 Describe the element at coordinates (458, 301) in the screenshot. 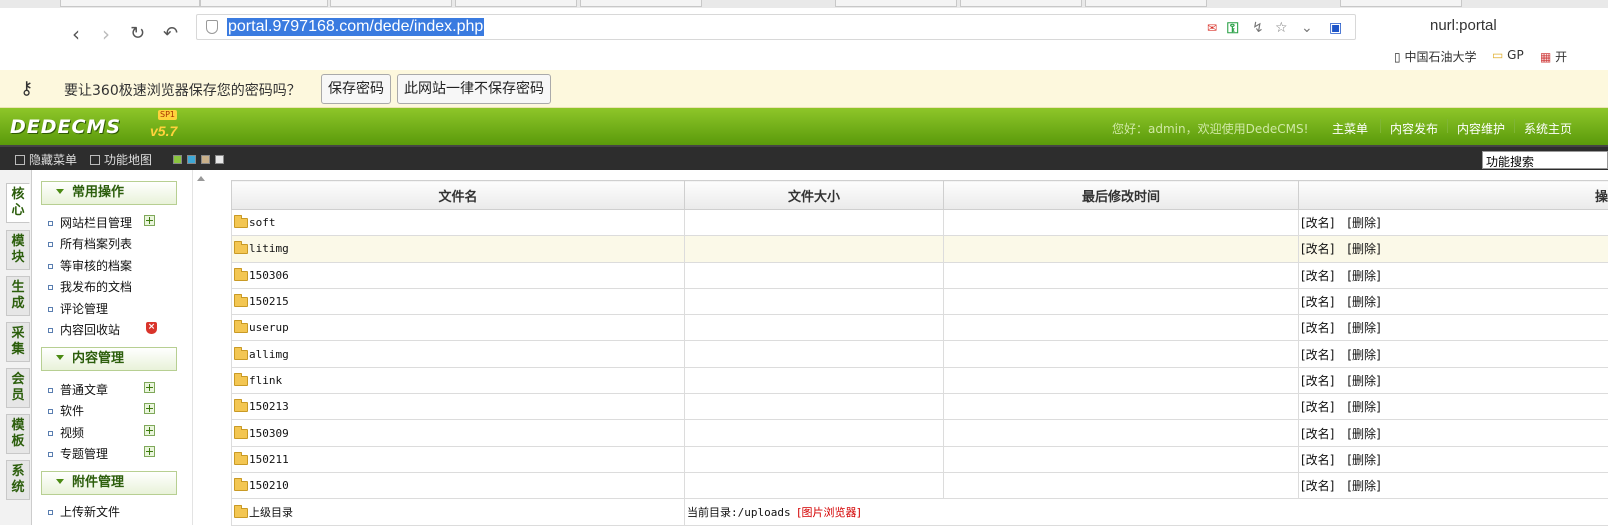

I see `file-name-cell: 150215` at that location.